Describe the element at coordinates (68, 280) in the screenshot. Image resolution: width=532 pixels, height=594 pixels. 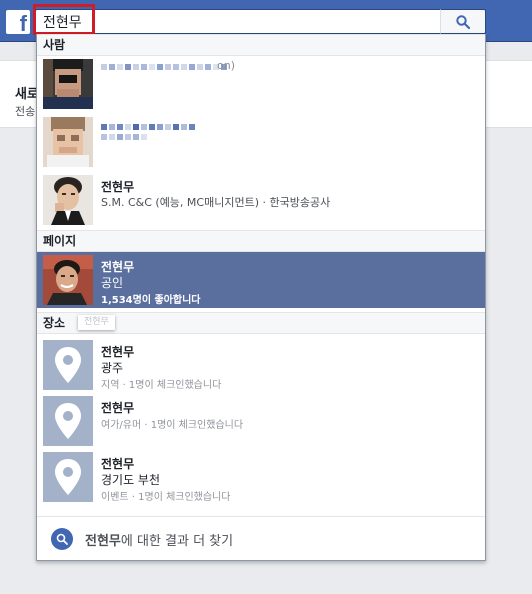
I see `page-photo` at that location.